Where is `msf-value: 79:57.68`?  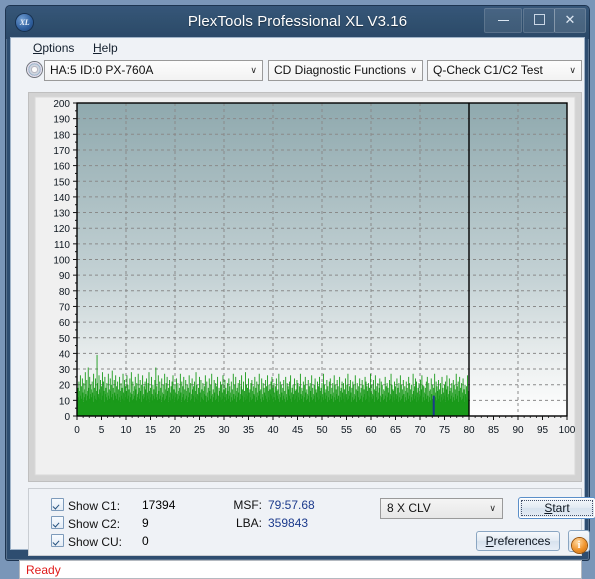 msf-value: 79:57.68 is located at coordinates (291, 505).